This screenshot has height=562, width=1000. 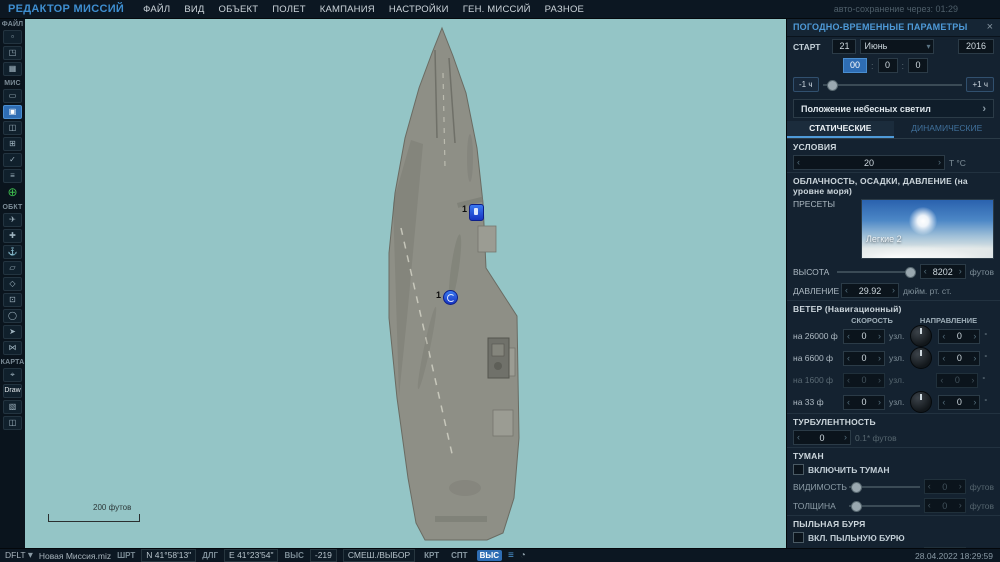 I want to click on cloud-preset-image: Легкие 2, so click(x=927, y=229).